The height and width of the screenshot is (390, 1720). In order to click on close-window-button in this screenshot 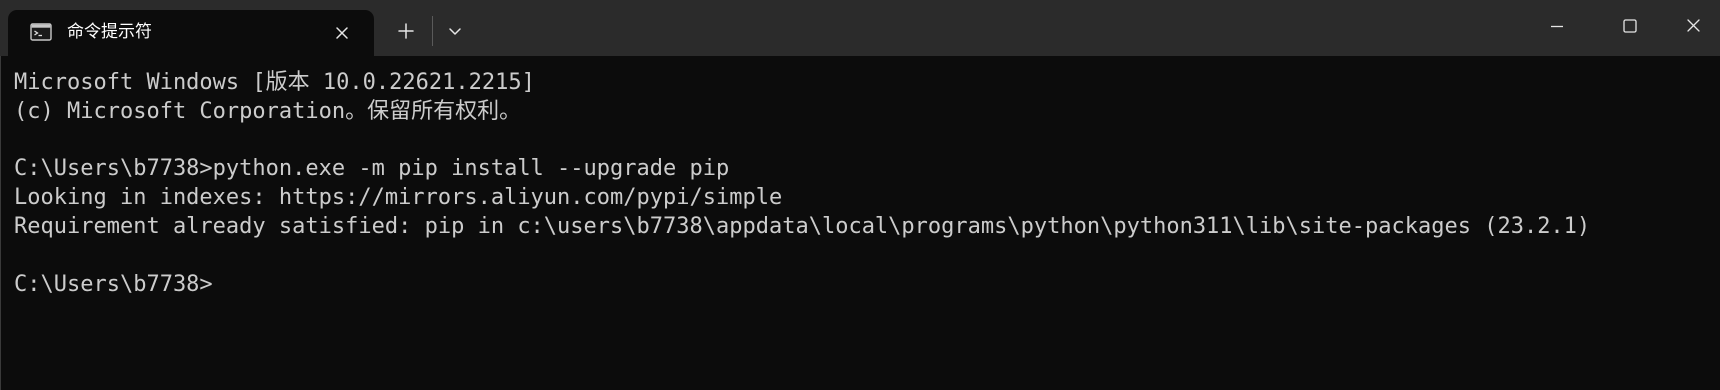, I will do `click(1693, 26)`.